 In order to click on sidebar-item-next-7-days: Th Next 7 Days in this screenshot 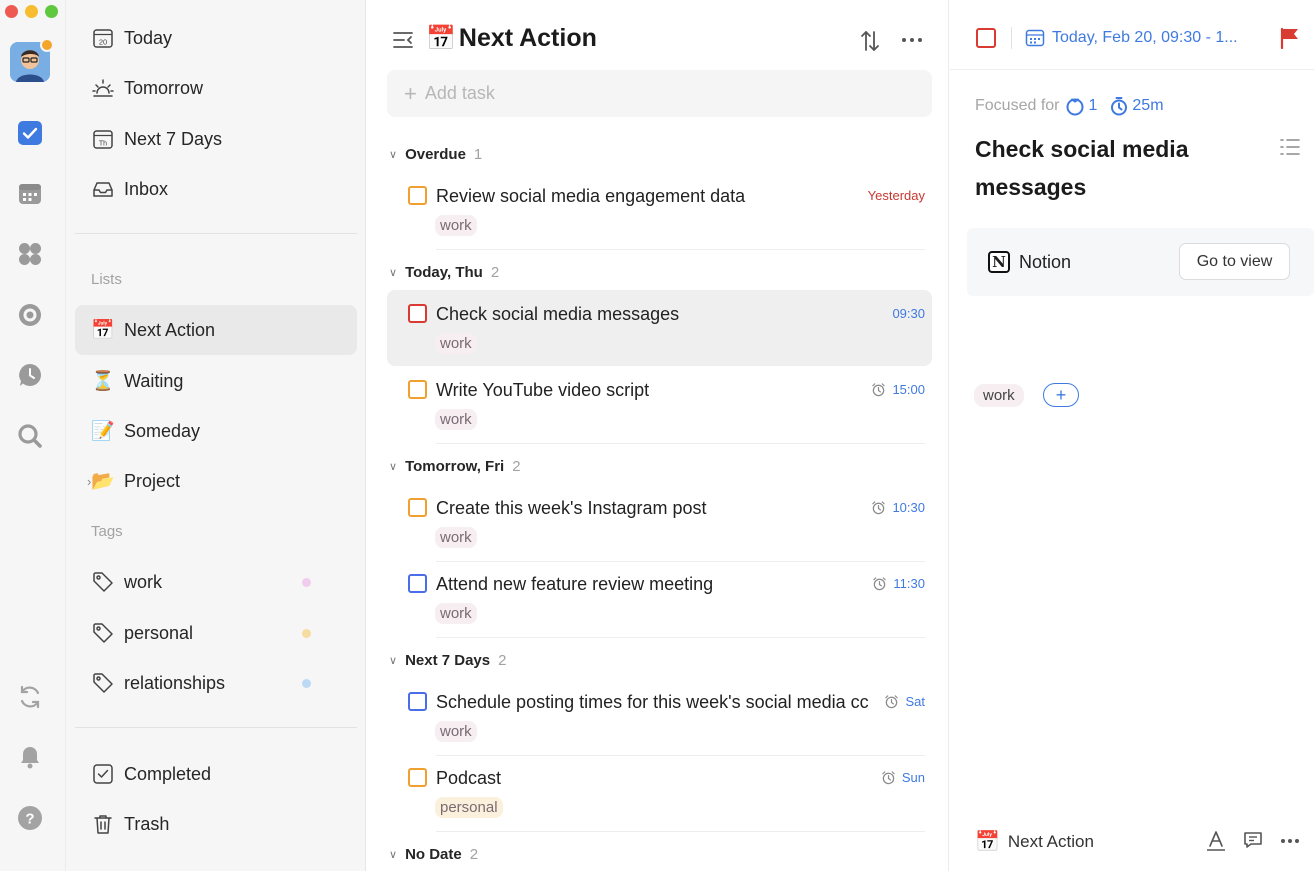, I will do `click(216, 139)`.